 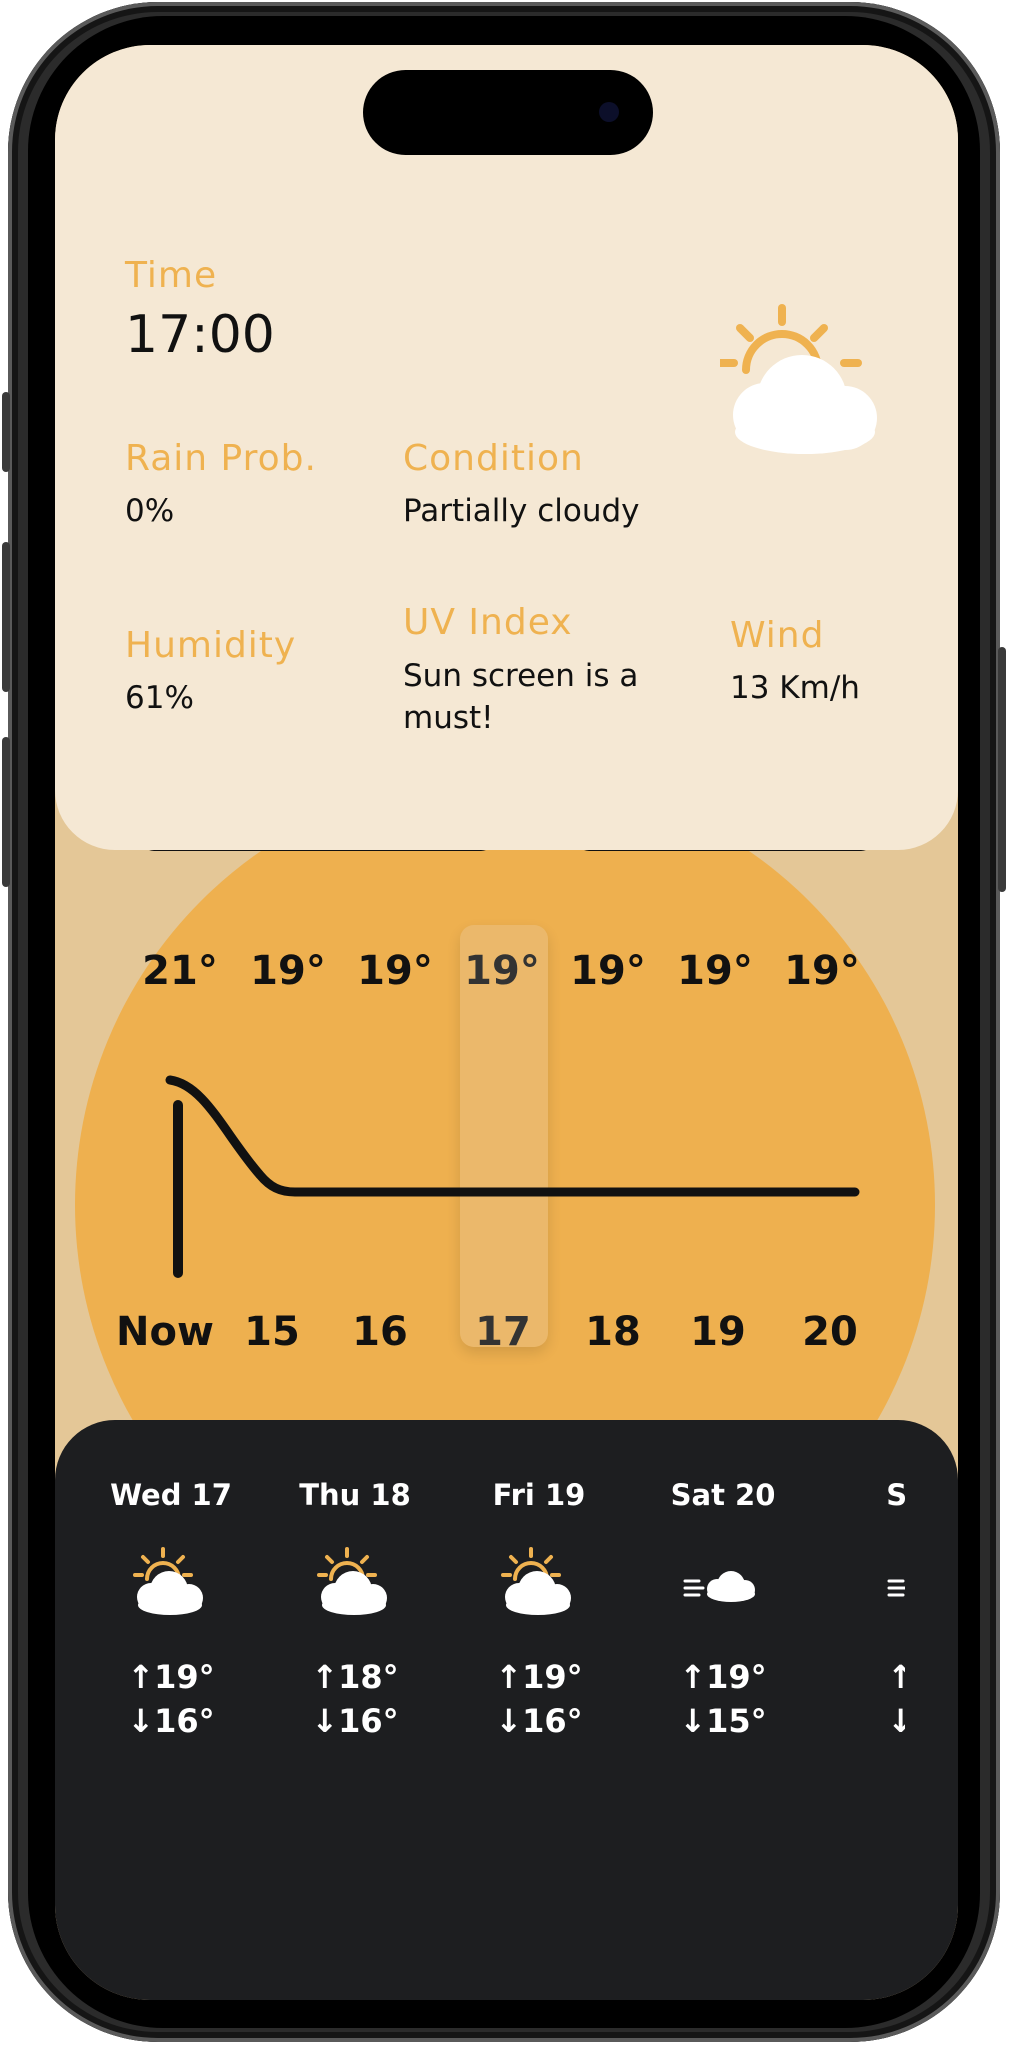 What do you see at coordinates (6, 617) in the screenshot?
I see `volume-up-button` at bounding box center [6, 617].